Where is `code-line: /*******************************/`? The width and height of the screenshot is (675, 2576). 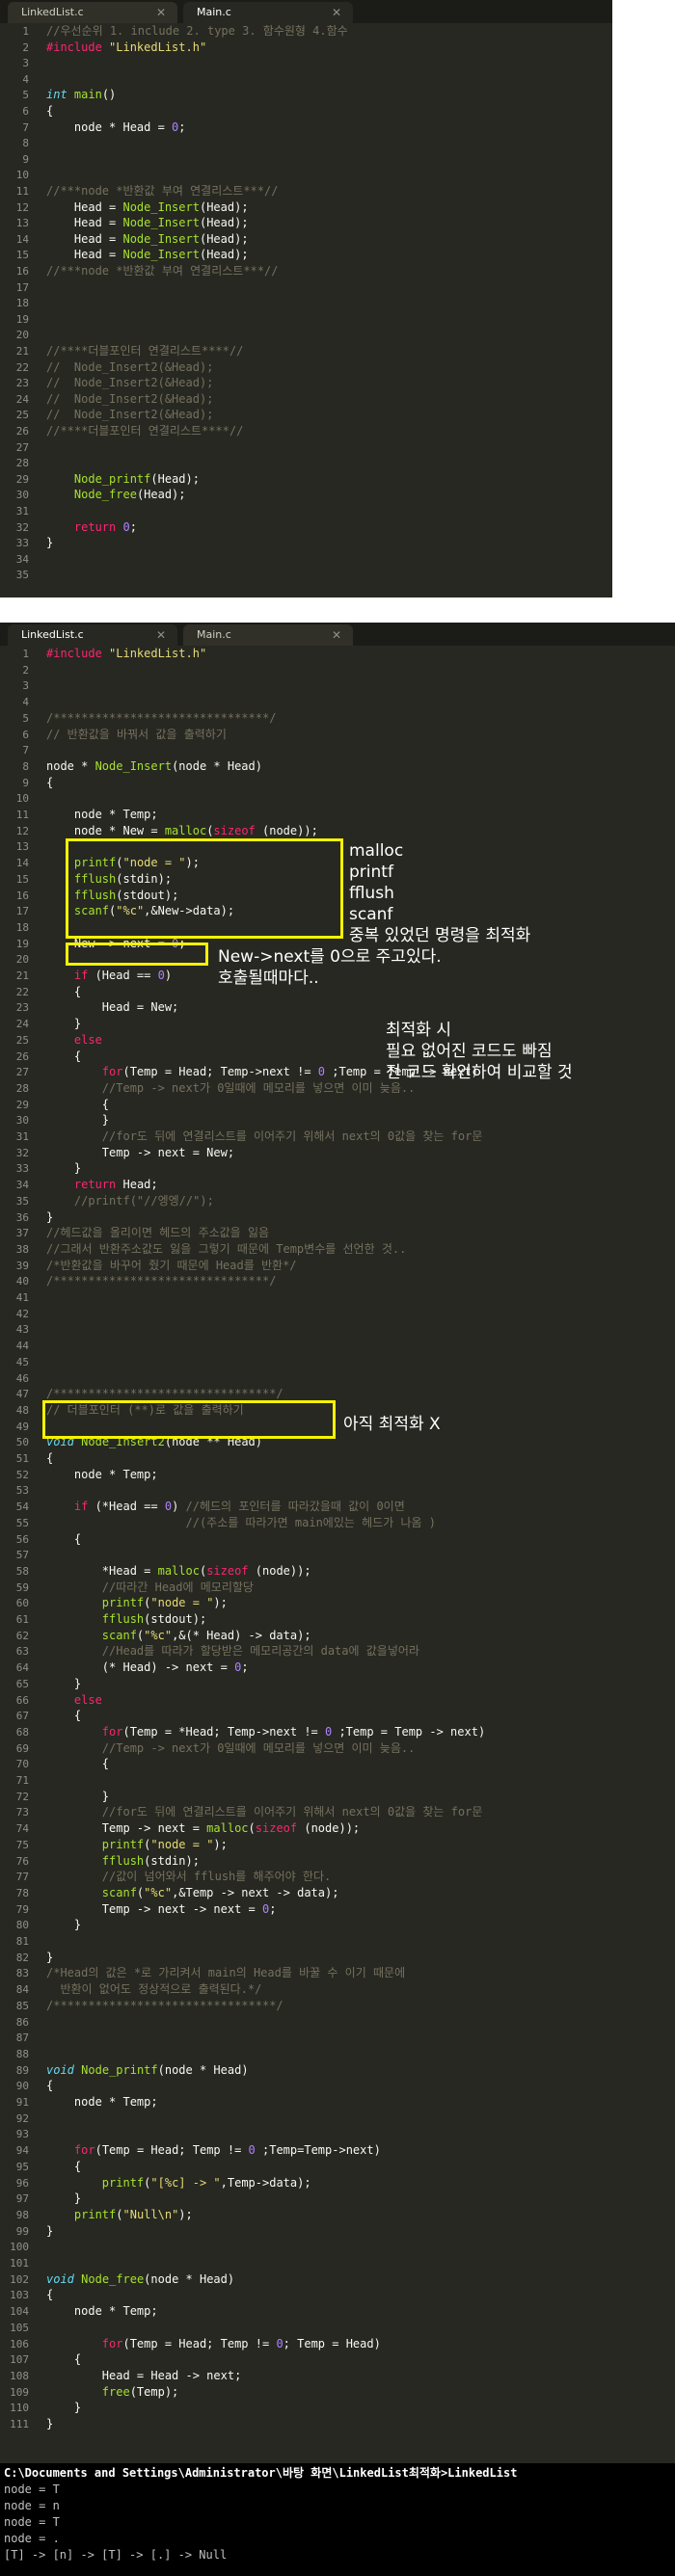 code-line: /*******************************/ is located at coordinates (161, 1281).